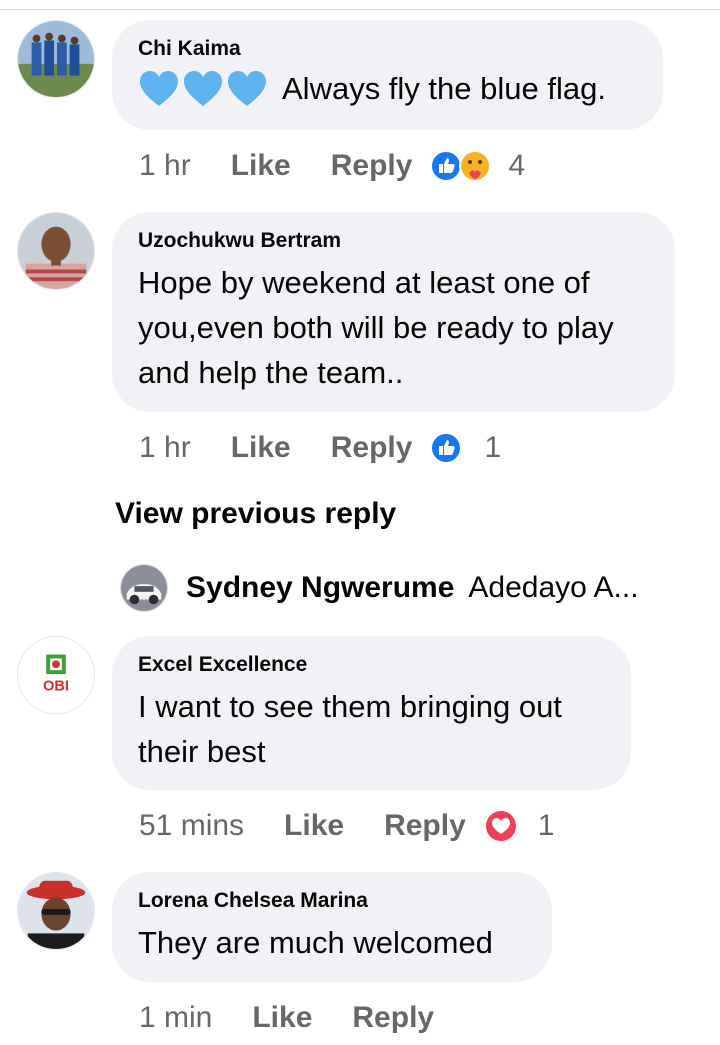 The image size is (720, 1045). I want to click on reply-author: Sydney Ngwerume, so click(320, 588).